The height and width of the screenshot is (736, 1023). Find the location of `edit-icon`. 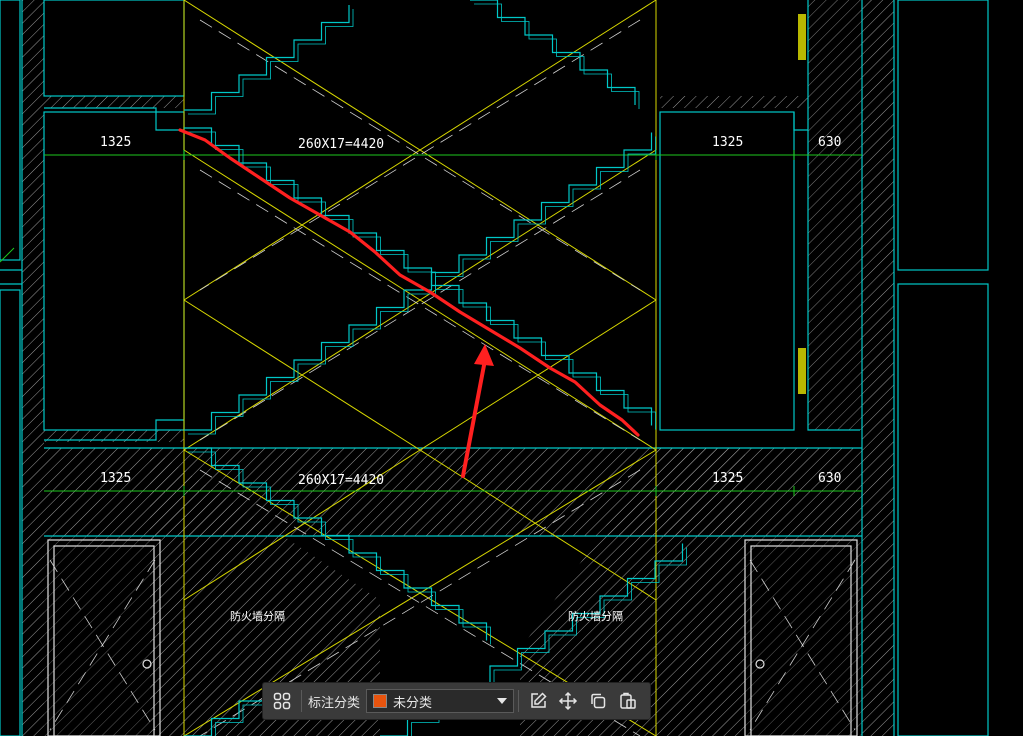

edit-icon is located at coordinates (539, 700).